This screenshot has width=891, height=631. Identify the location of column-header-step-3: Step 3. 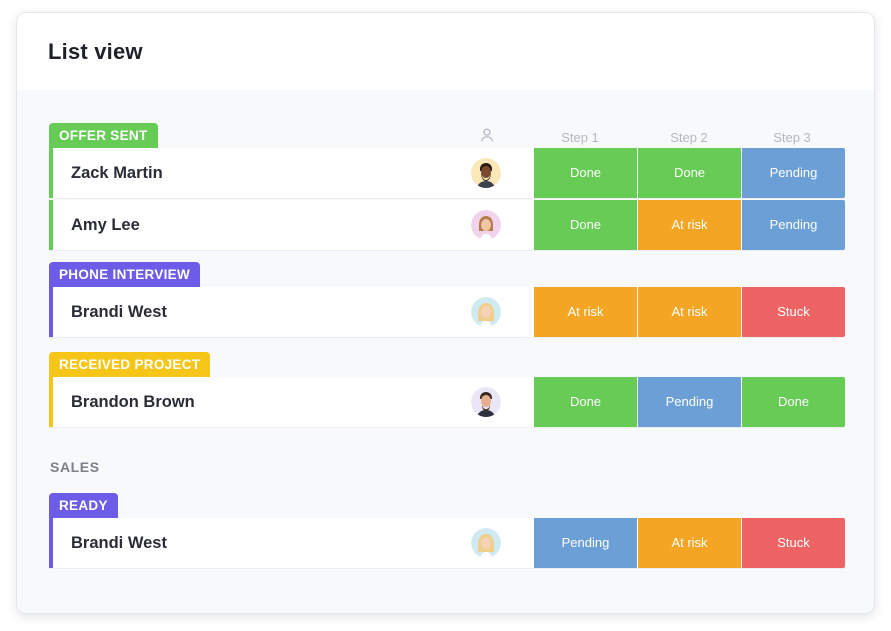
(792, 137).